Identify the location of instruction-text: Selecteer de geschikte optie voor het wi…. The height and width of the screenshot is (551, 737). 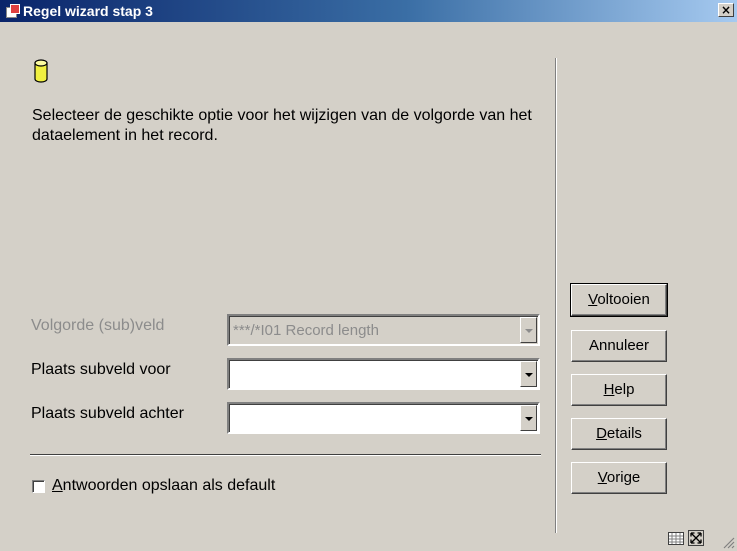
(282, 125).